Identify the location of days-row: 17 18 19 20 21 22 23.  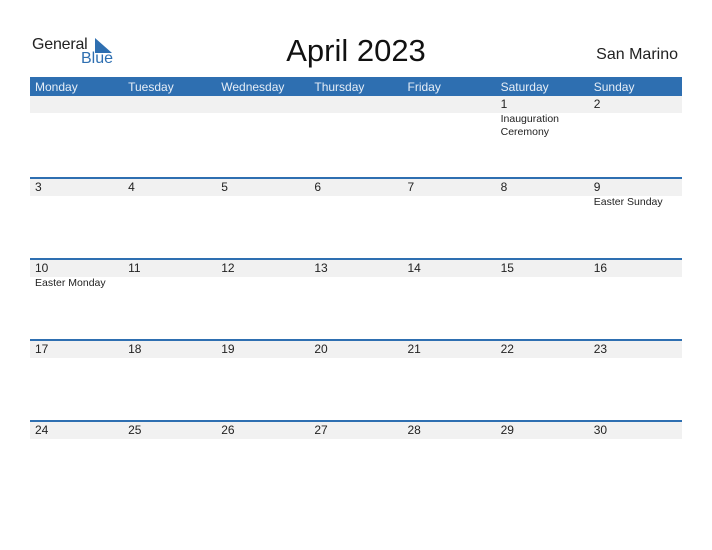
(356, 380).